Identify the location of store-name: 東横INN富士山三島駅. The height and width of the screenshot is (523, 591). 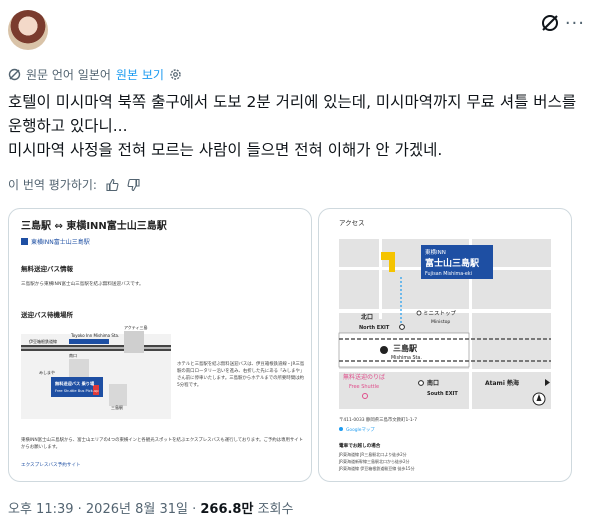
(60, 242).